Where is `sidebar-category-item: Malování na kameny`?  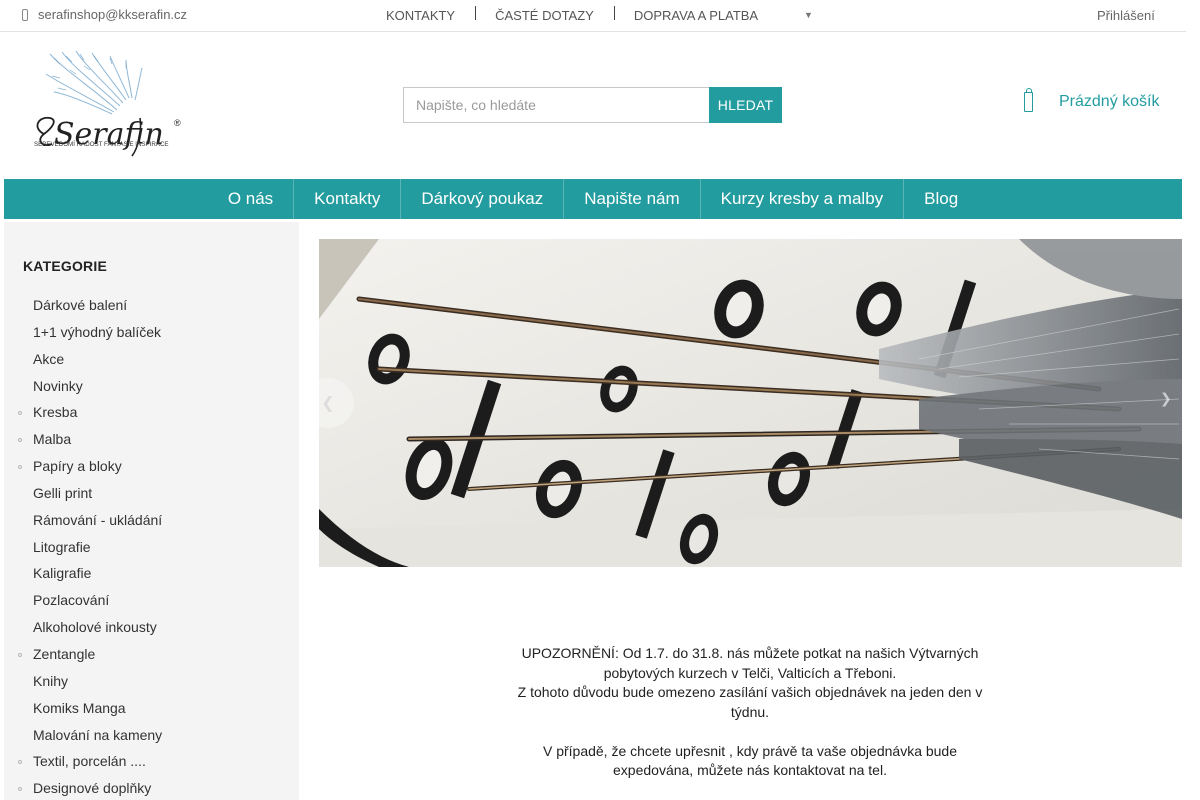 sidebar-category-item: Malování na kameny is located at coordinates (151, 735).